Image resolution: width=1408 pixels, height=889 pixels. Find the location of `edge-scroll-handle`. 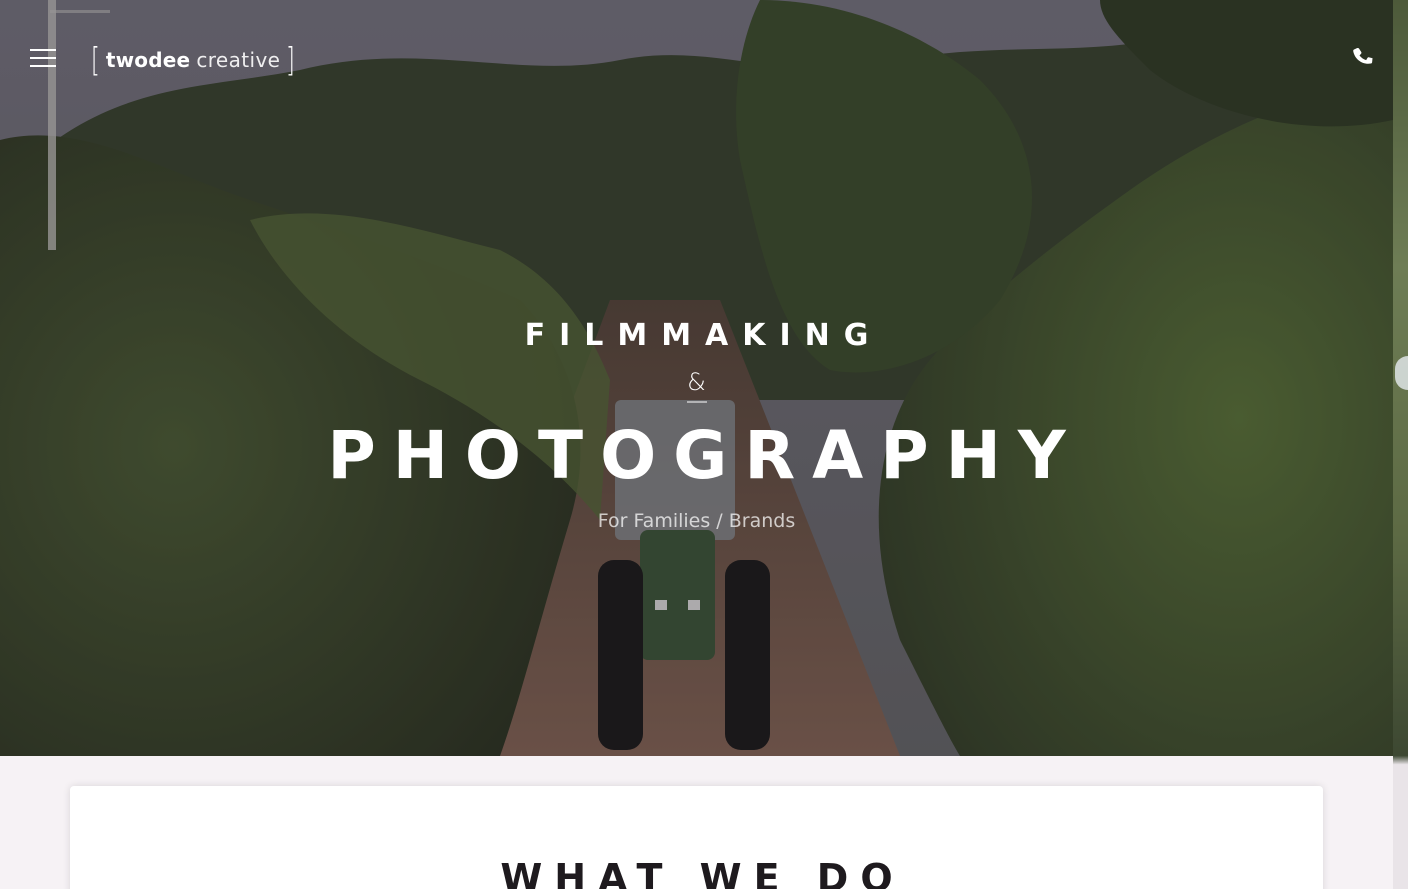

edge-scroll-handle is located at coordinates (1401, 373).